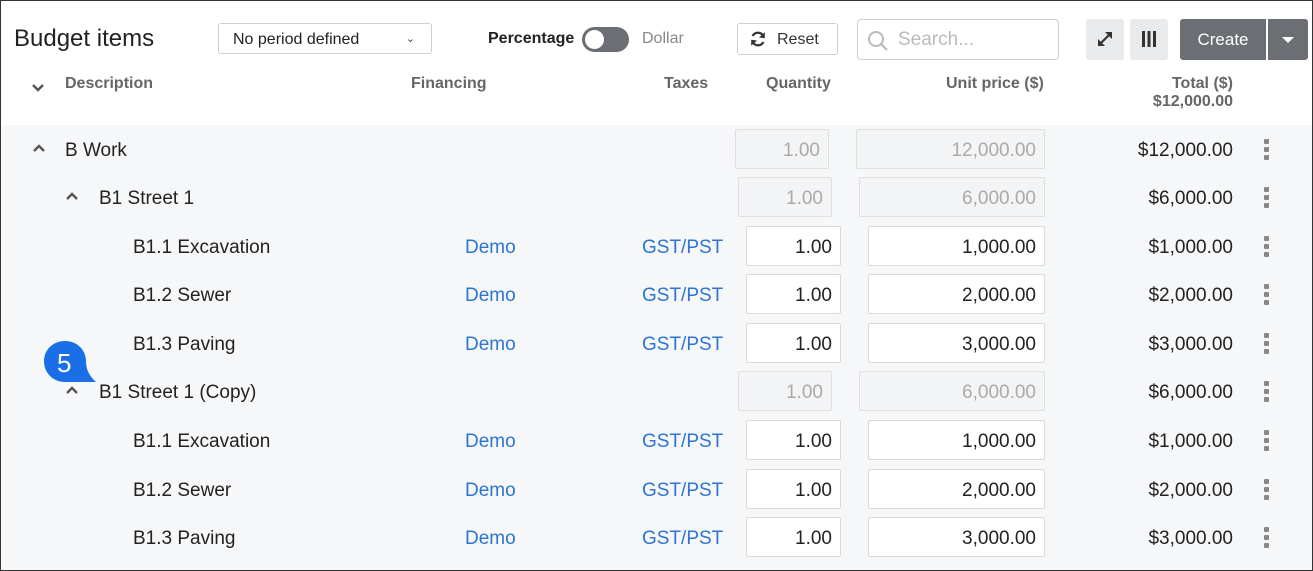  I want to click on row-description: B1 Street 1 (Copy), so click(178, 392).